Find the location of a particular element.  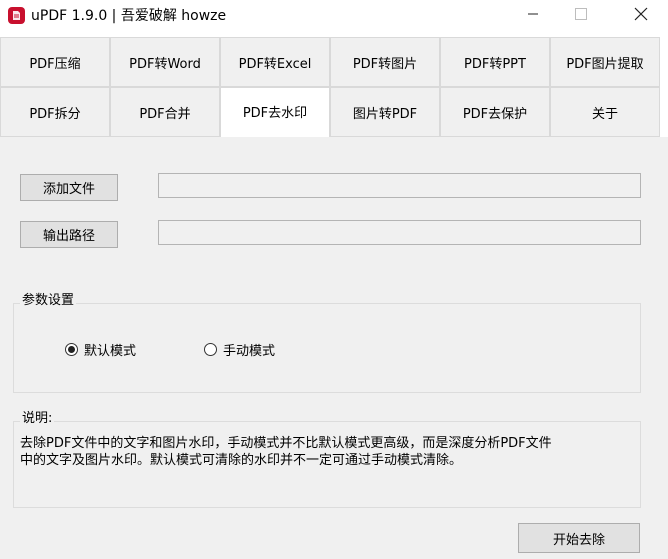

tab-pdf-compress: PDF压缩 is located at coordinates (55, 62).